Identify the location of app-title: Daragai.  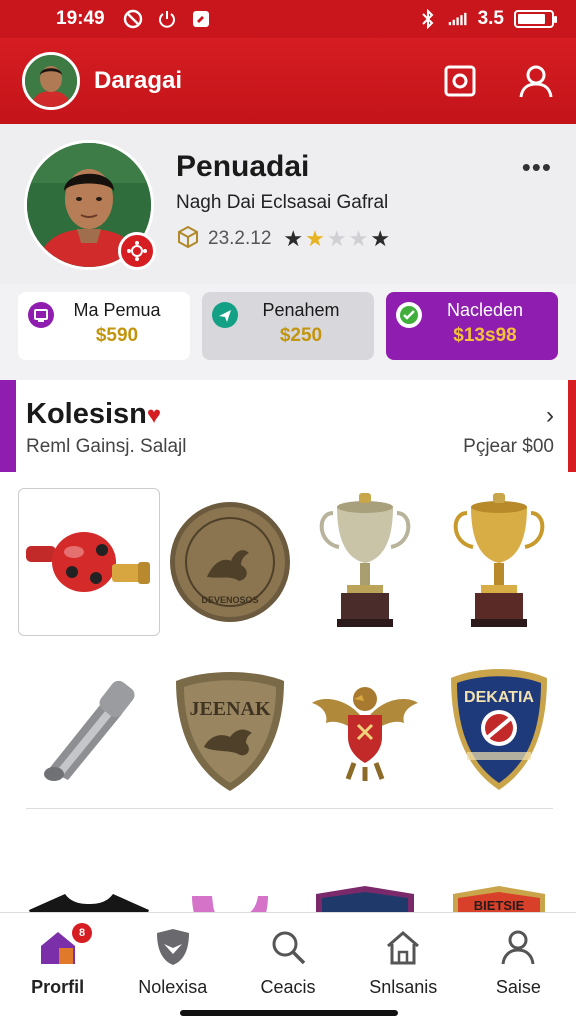
(138, 80).